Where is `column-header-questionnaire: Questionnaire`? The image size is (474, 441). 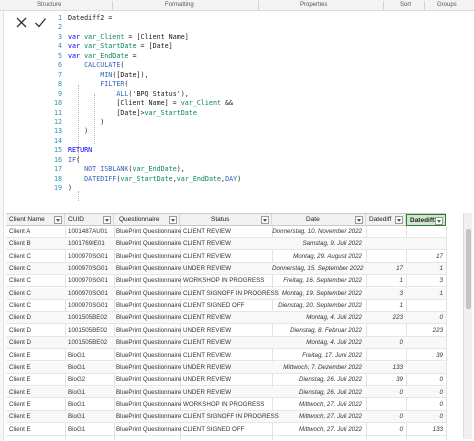 column-header-questionnaire: Questionnaire is located at coordinates (147, 220).